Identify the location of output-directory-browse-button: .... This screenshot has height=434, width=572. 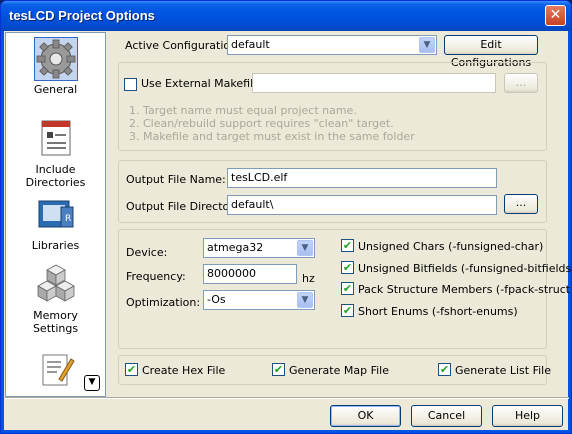
(521, 204).